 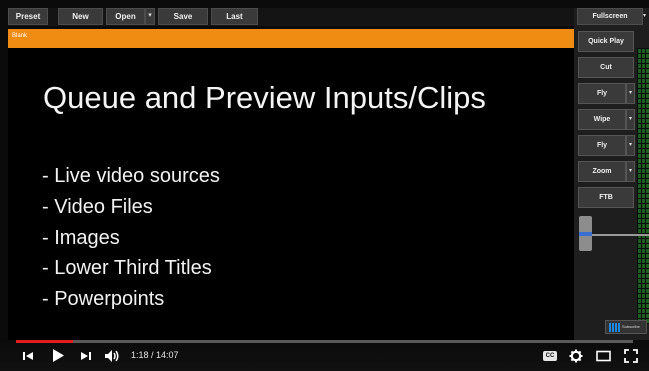 I want to click on cut-button: Cut, so click(x=606, y=67).